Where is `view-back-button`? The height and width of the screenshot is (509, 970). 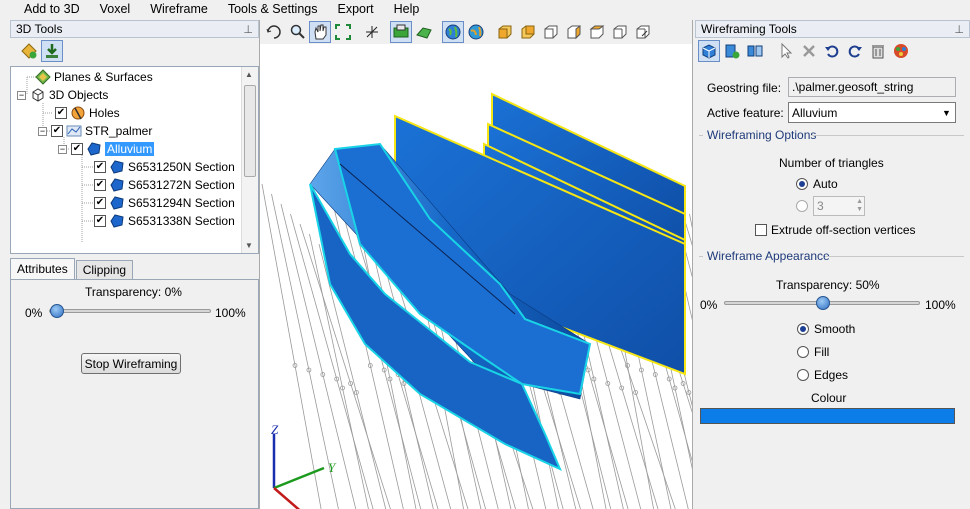
view-back-button is located at coordinates (528, 32).